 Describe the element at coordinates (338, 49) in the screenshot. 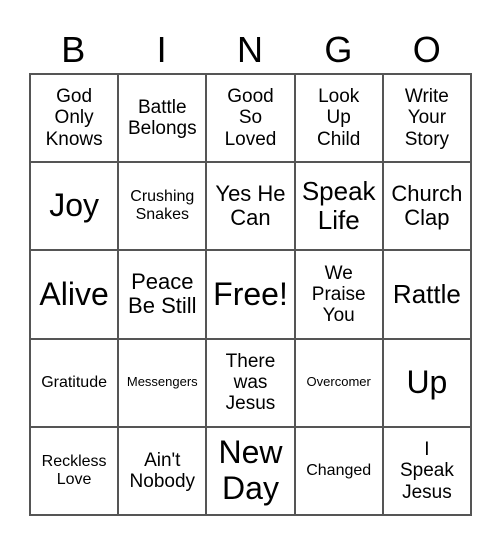

I see `header-letter-g: G` at that location.